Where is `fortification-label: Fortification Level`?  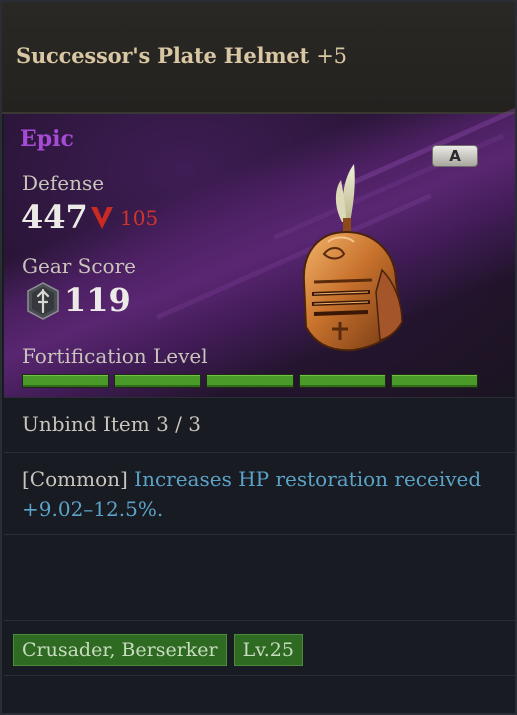
fortification-label: Fortification Level is located at coordinates (115, 356).